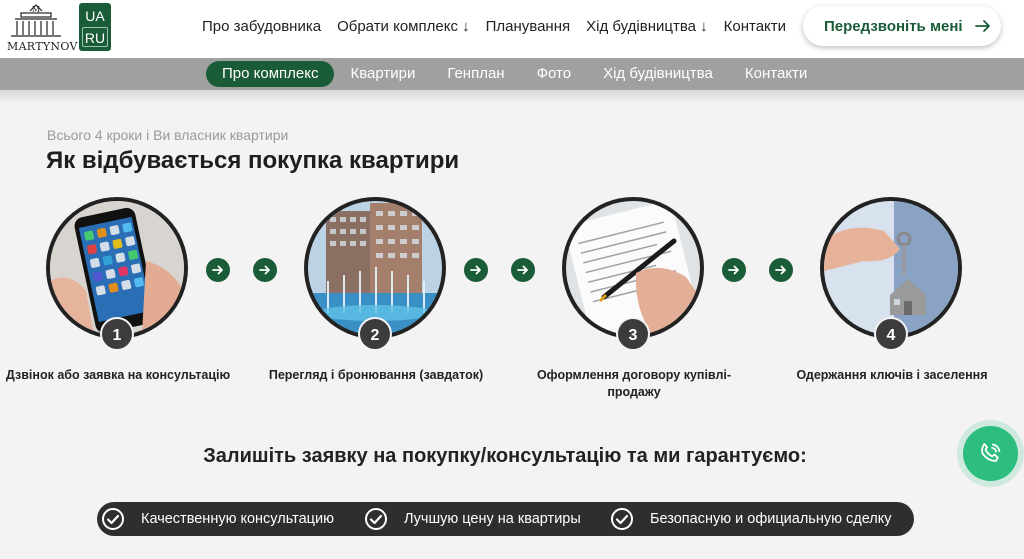  I want to click on section-title: Як відбувається покупка квартири, so click(253, 160).